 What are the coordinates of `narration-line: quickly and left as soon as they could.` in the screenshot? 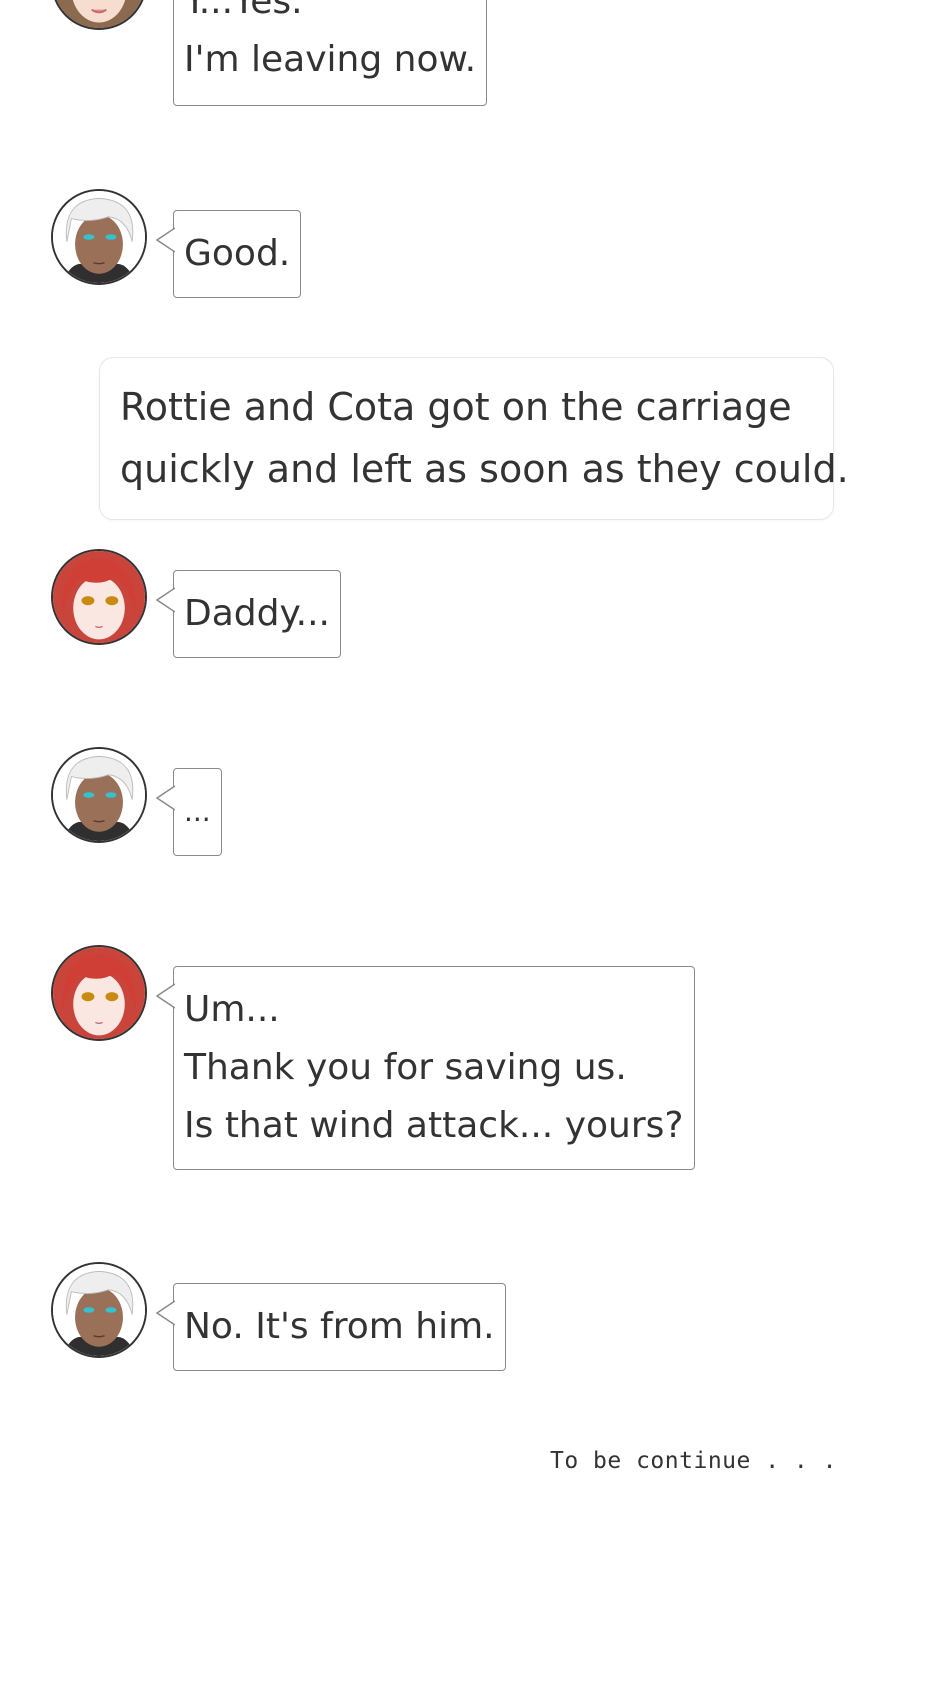 It's located at (484, 469).